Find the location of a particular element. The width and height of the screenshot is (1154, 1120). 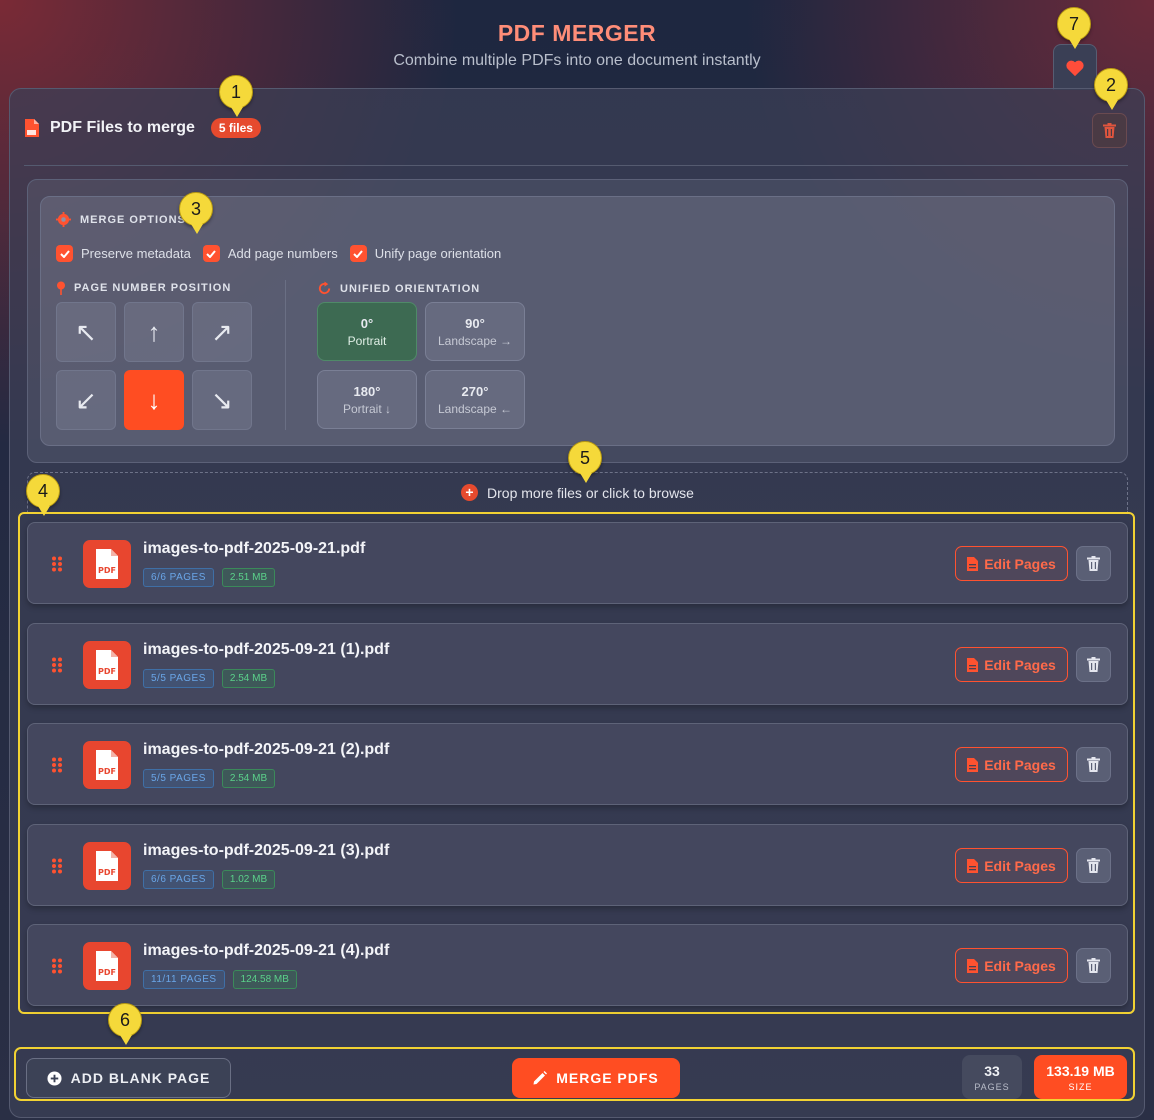

page-title: PDF MERGER is located at coordinates (577, 33).